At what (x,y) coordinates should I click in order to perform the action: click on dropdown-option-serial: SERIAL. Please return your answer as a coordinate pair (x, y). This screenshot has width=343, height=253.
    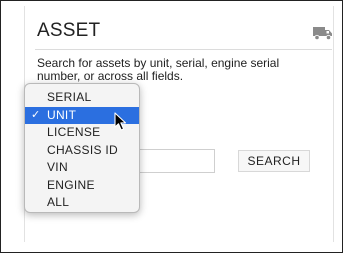
    Looking at the image, I should click on (82, 98).